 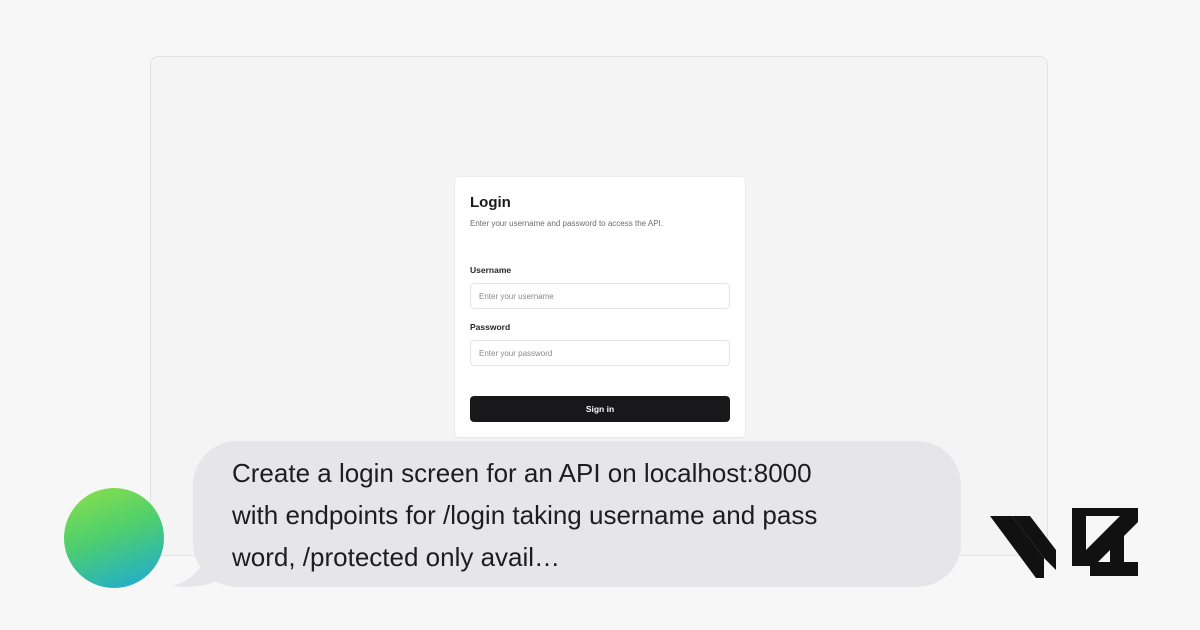 I want to click on avatar-icon, so click(x=114, y=538).